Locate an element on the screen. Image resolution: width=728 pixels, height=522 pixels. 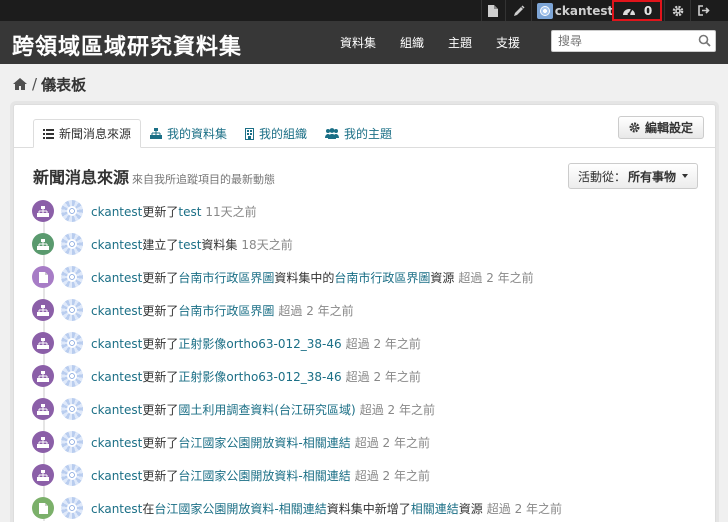
site-title: 跨領域區域研究資料集 is located at coordinates (127, 45).